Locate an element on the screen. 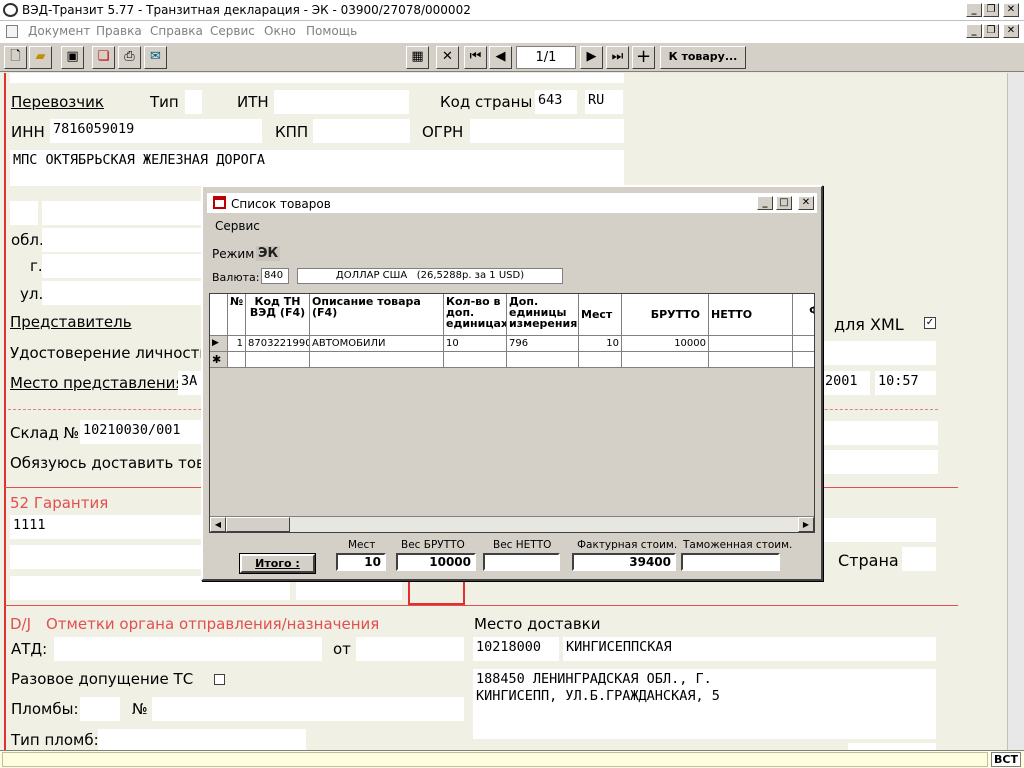  new-row-cell-num is located at coordinates (237, 360).